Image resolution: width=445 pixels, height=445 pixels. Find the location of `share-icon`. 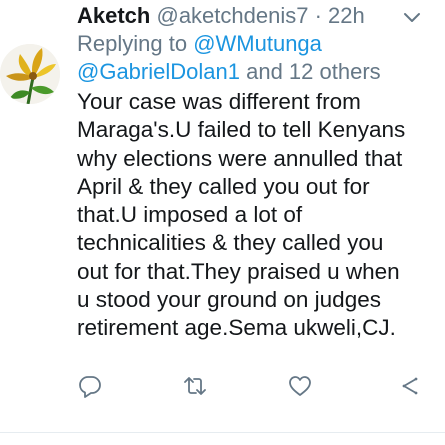

share-icon is located at coordinates (410, 386).